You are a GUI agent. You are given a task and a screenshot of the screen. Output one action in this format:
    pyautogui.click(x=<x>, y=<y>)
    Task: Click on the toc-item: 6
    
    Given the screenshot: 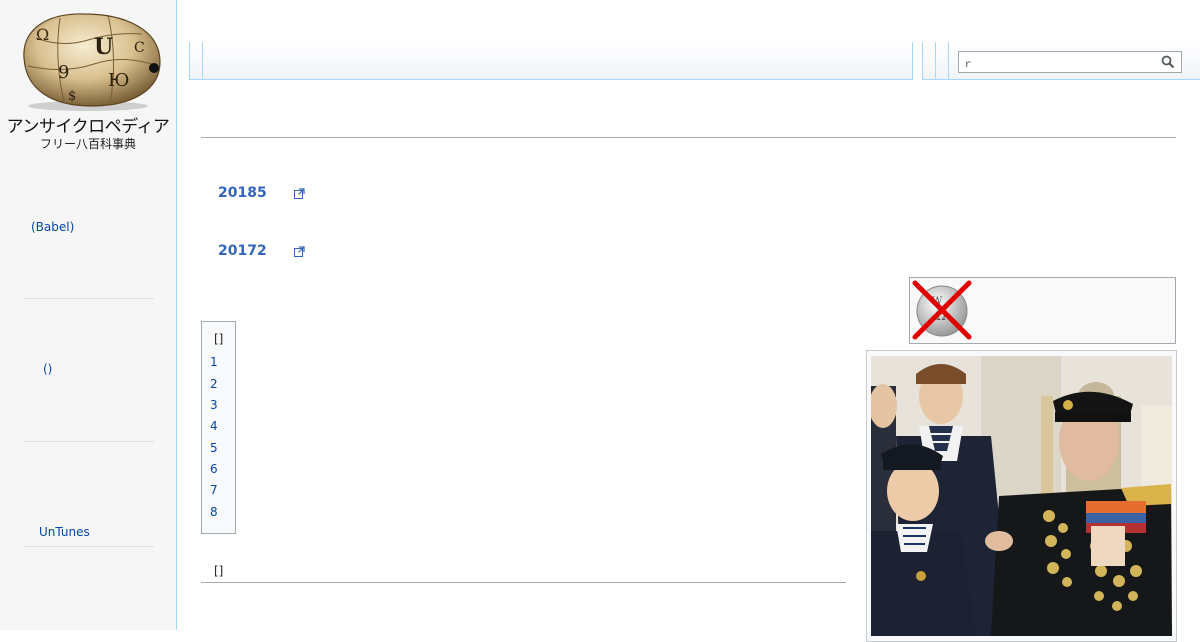 What is the action you would take?
    pyautogui.click(x=214, y=469)
    